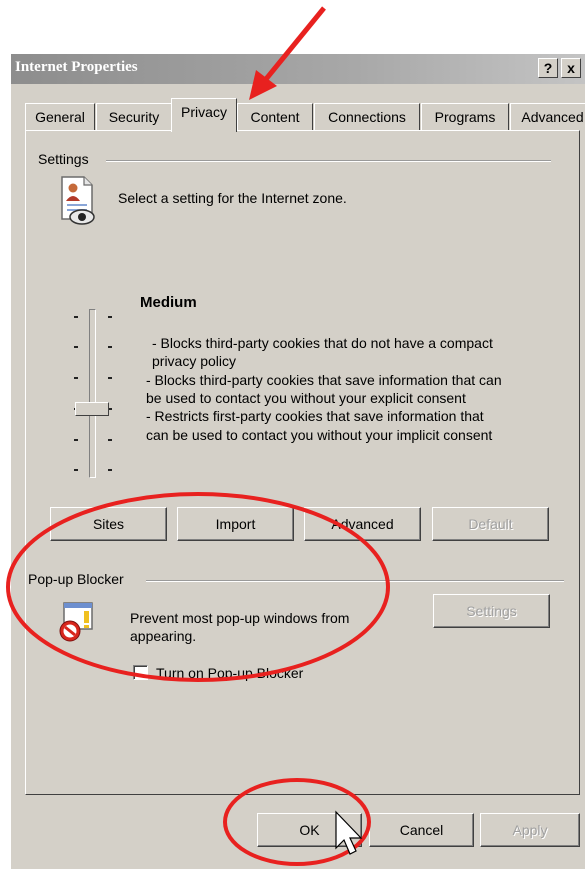 The image size is (585, 869). What do you see at coordinates (163, 636) in the screenshot?
I see `popup-description-line2: appearing.` at bounding box center [163, 636].